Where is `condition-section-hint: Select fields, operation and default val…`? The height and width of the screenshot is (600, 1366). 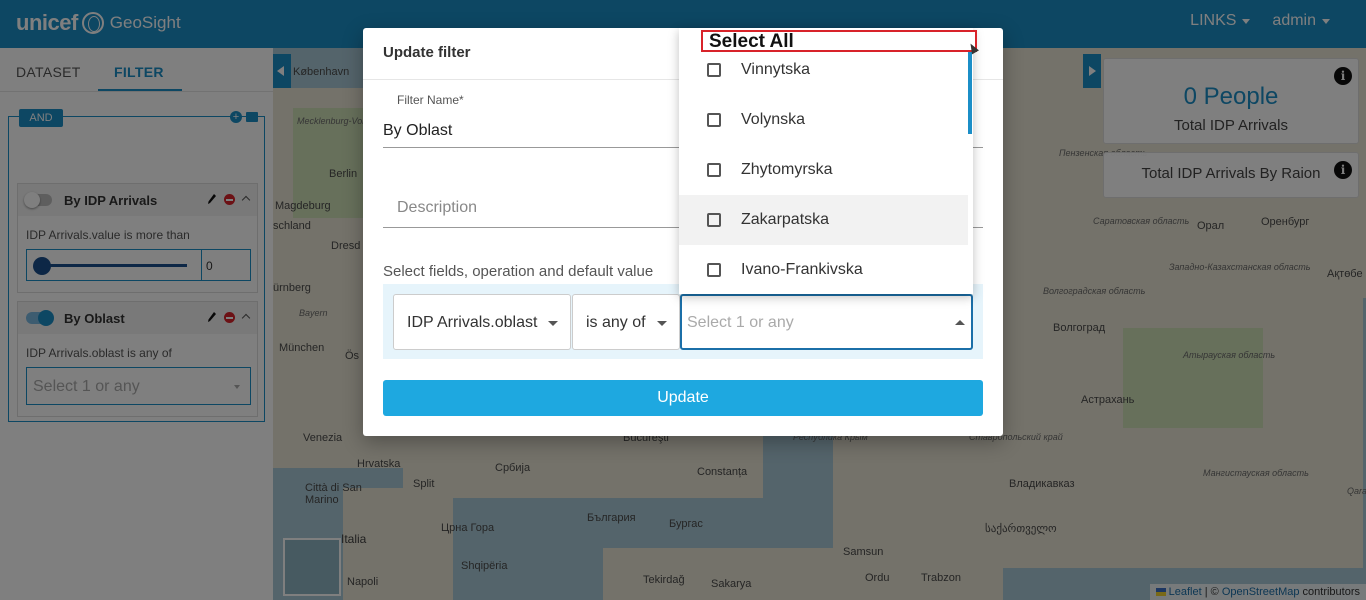 condition-section-hint: Select fields, operation and default val… is located at coordinates (518, 271).